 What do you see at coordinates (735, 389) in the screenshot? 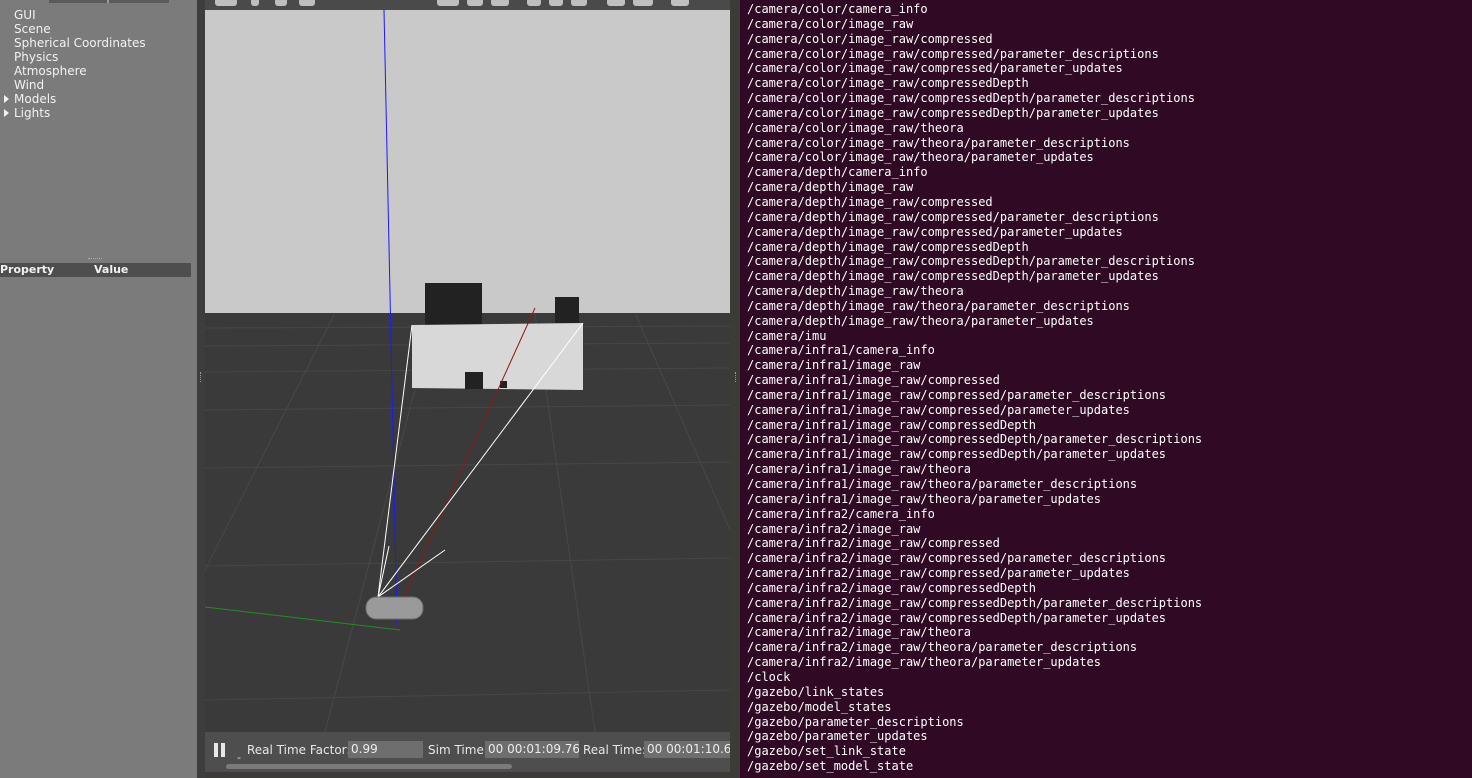
I see `right-splitter` at bounding box center [735, 389].